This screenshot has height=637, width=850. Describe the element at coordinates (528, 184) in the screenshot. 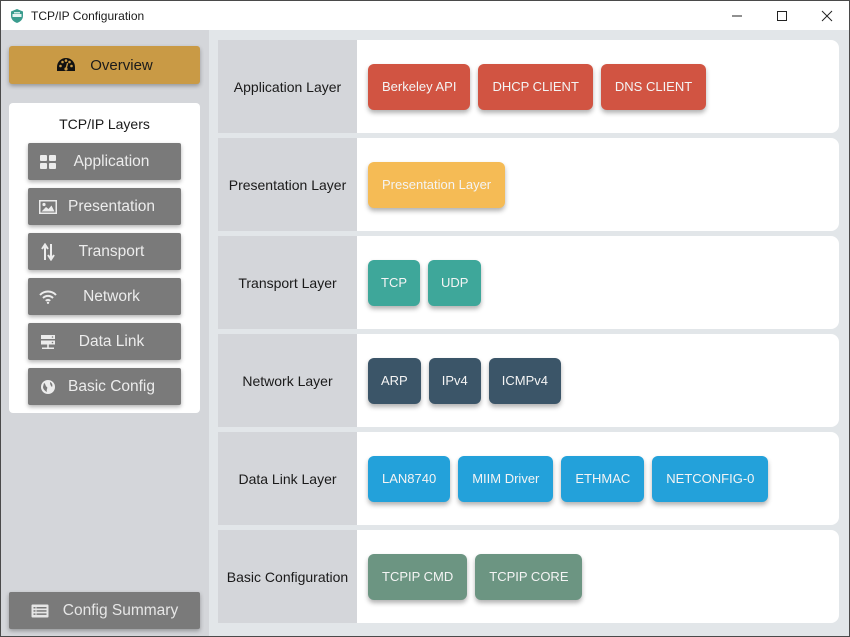

I see `layer-row-presentation: Presentation Layer Presentation Layer` at that location.